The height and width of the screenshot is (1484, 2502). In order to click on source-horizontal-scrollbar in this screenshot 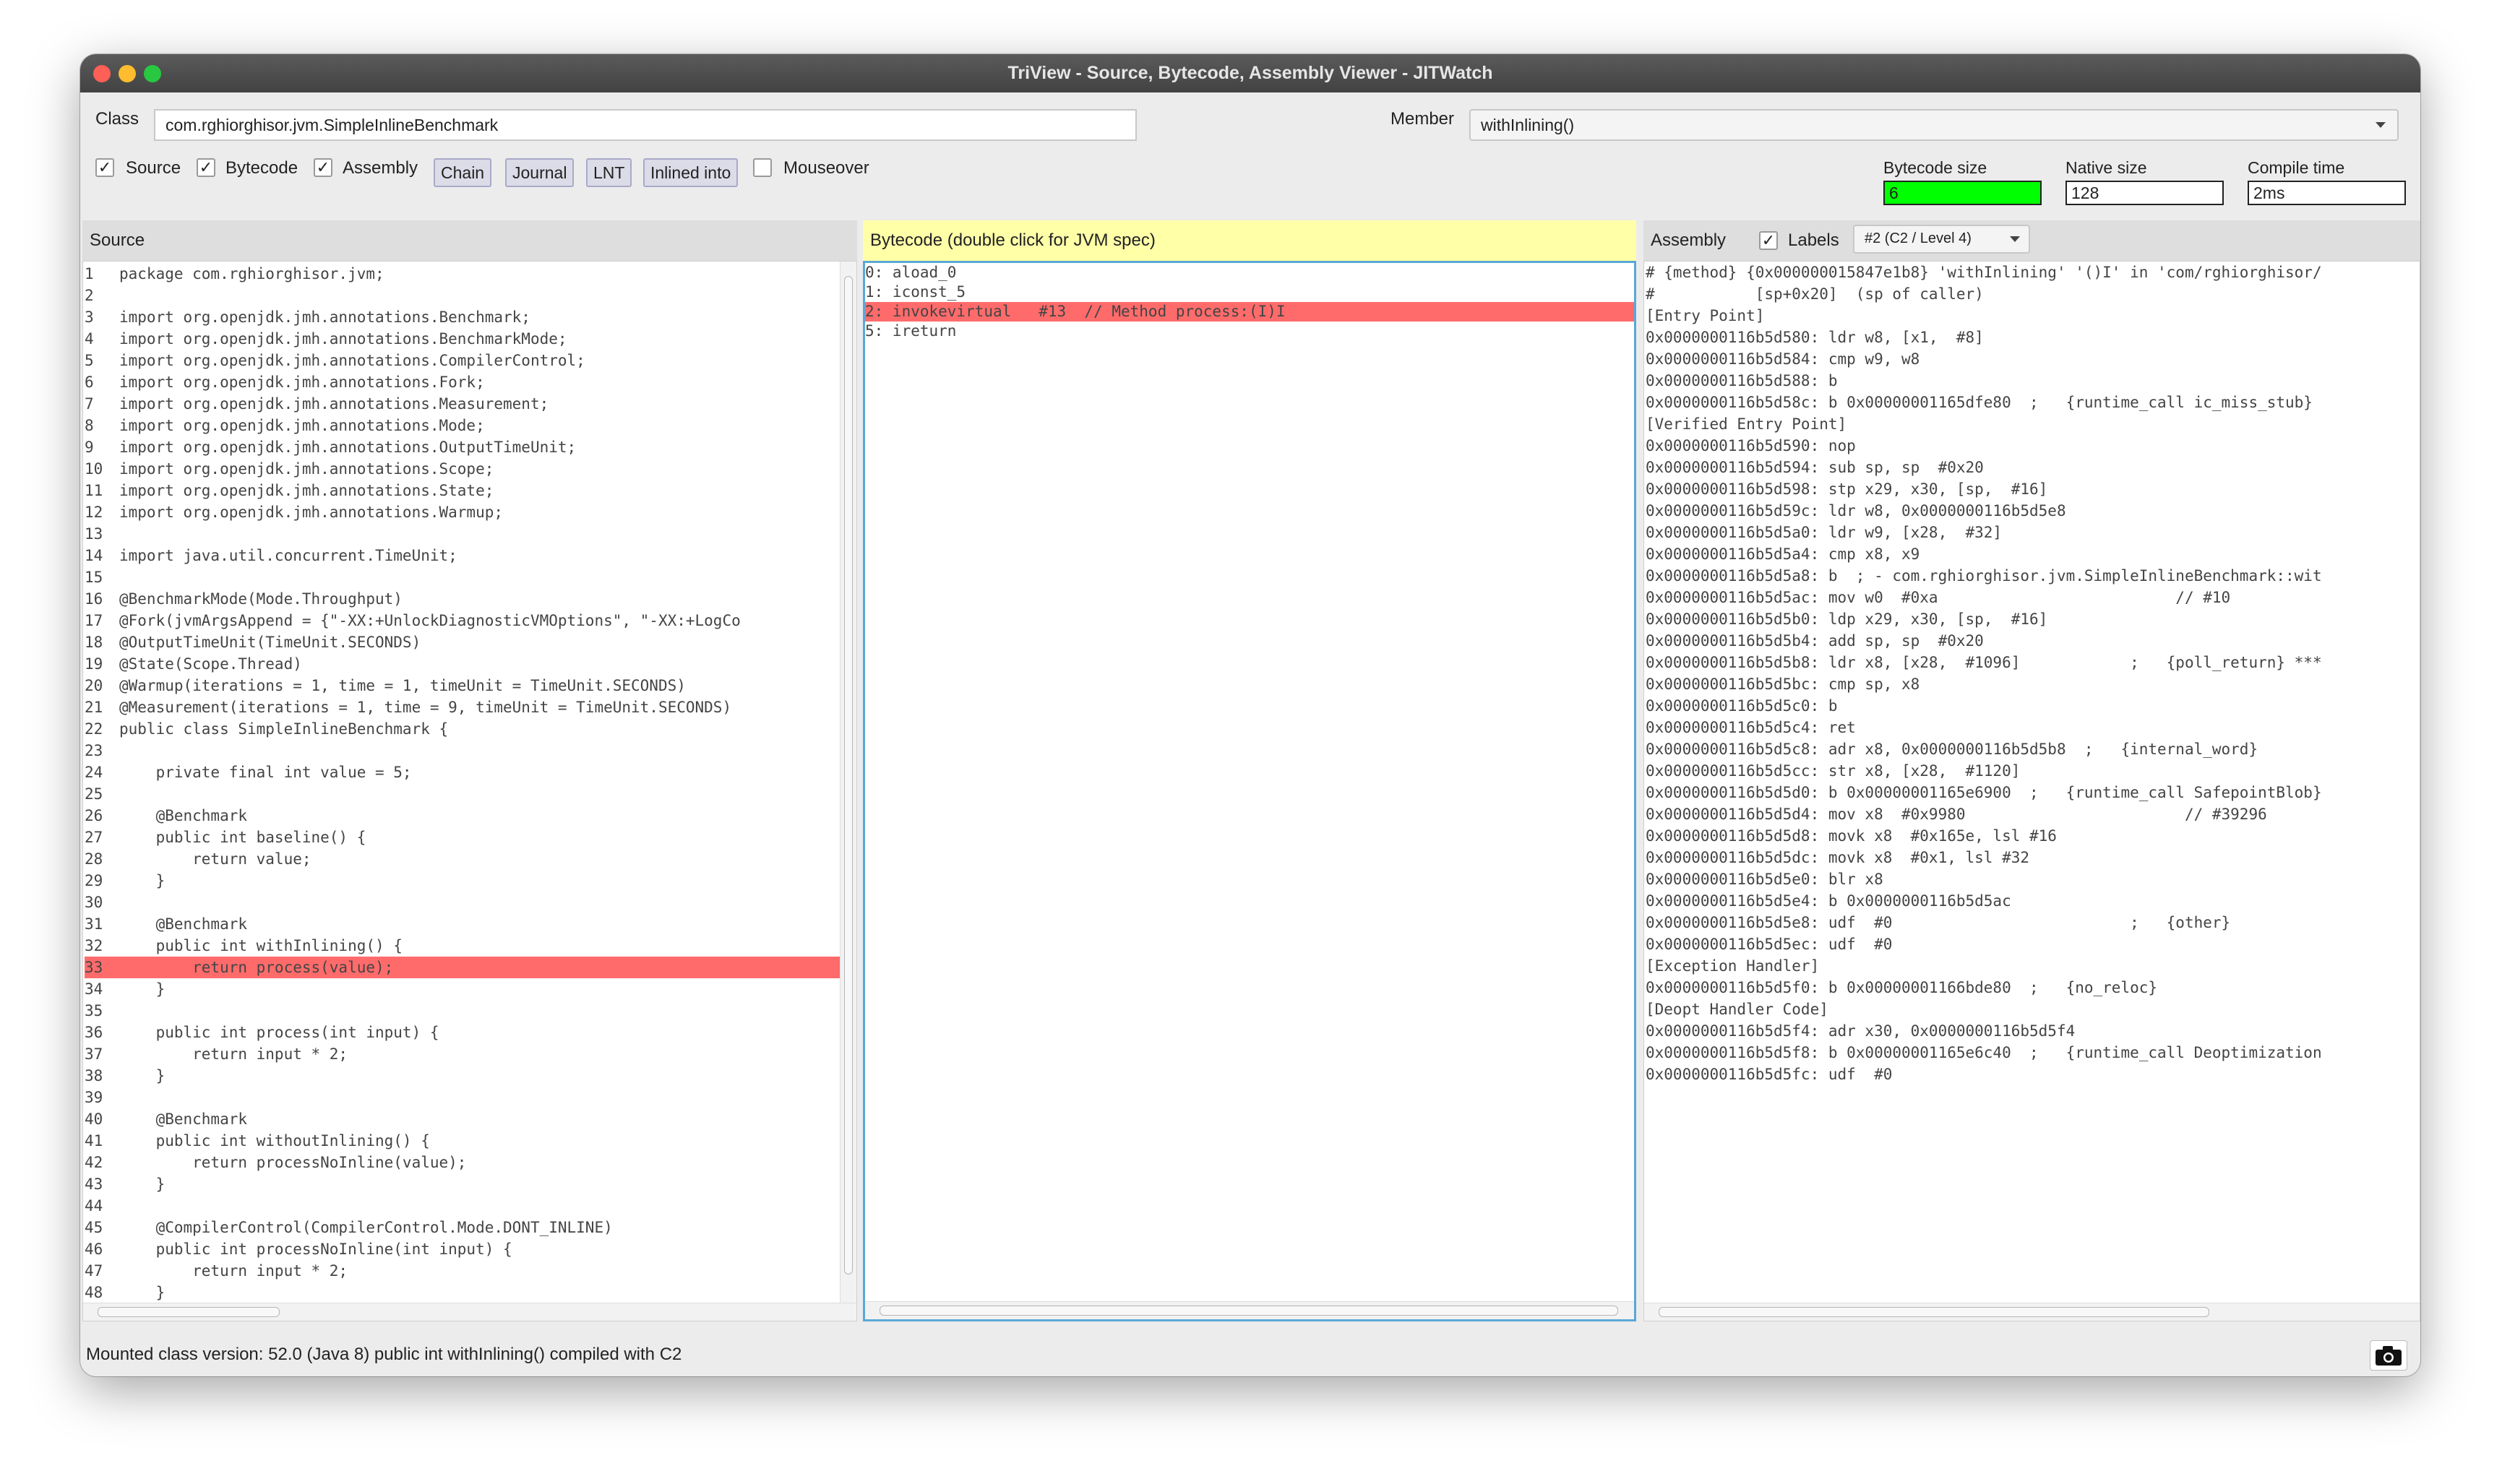, I will do `click(469, 1312)`.